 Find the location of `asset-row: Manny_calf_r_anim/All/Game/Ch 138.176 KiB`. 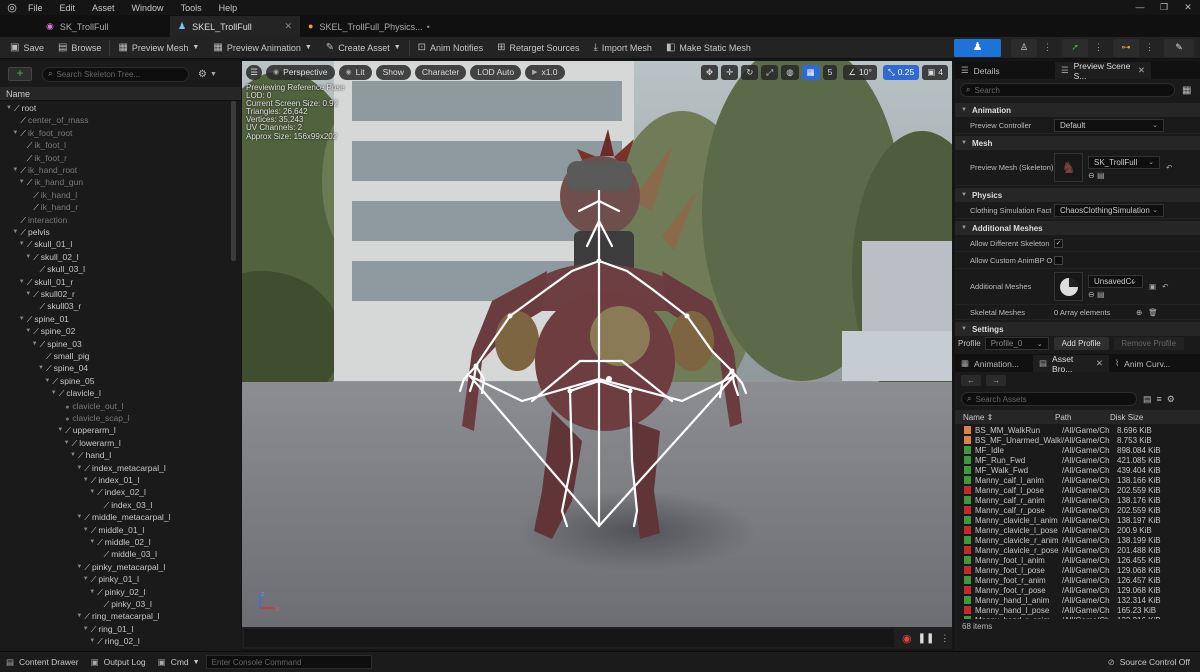

asset-row: Manny_calf_r_anim/All/Game/Ch 138.176 KiB is located at coordinates (1077, 500).